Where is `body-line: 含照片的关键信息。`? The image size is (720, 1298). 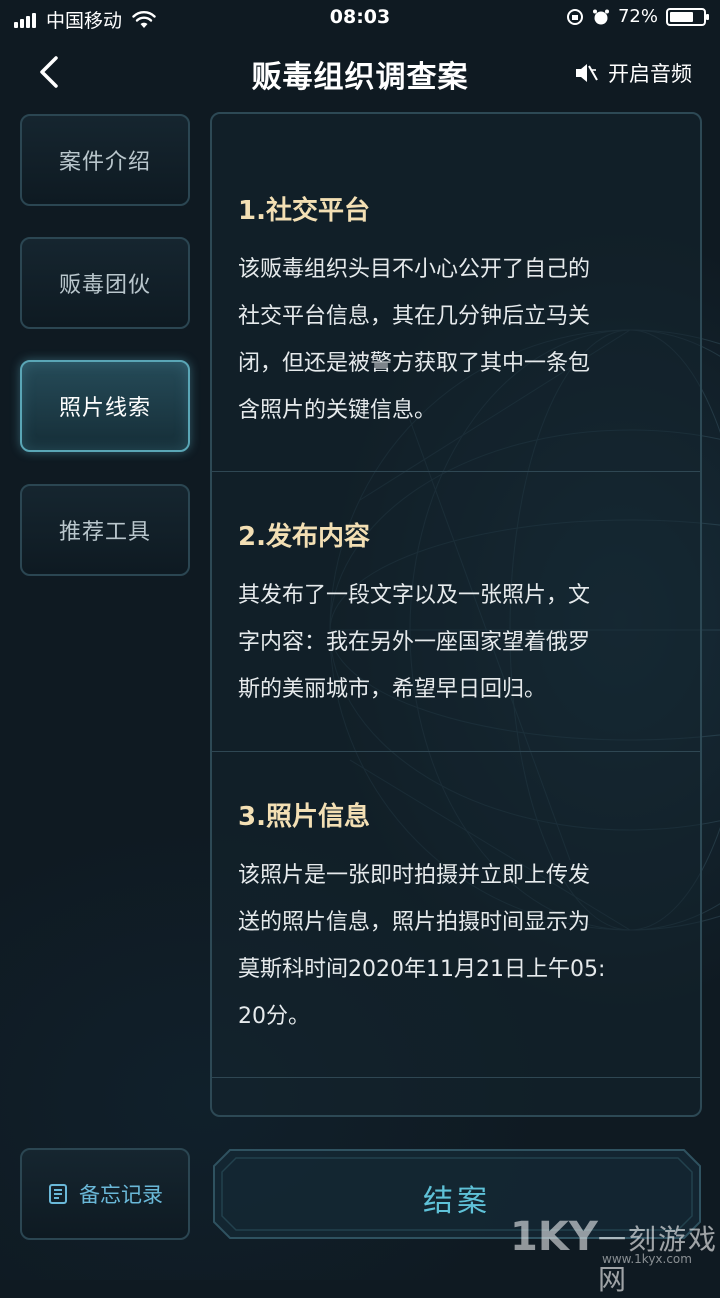
body-line: 含照片的关键信息。 is located at coordinates (337, 410).